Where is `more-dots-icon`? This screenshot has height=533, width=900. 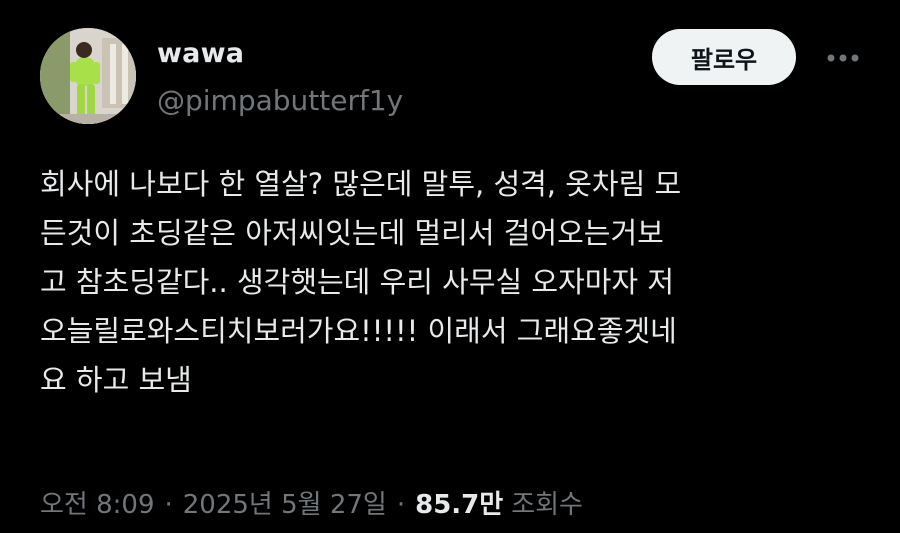 more-dots-icon is located at coordinates (843, 58).